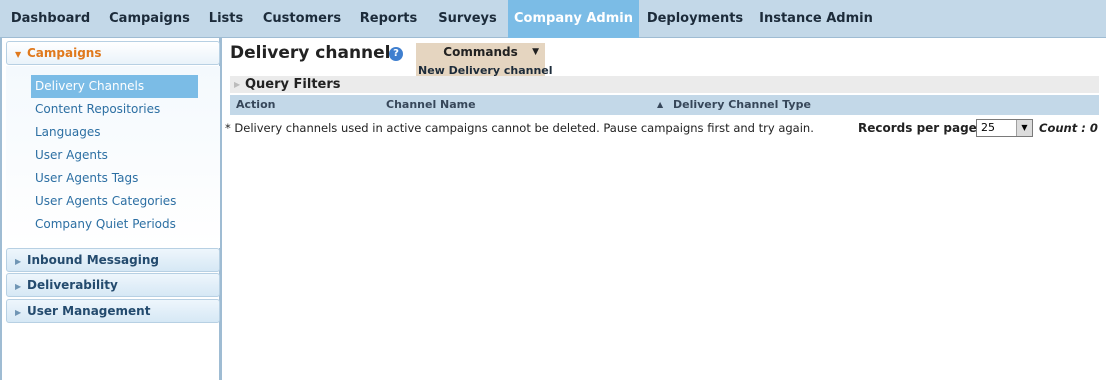  I want to click on sidebar-item-content-repositories: Content Repositories, so click(97, 109).